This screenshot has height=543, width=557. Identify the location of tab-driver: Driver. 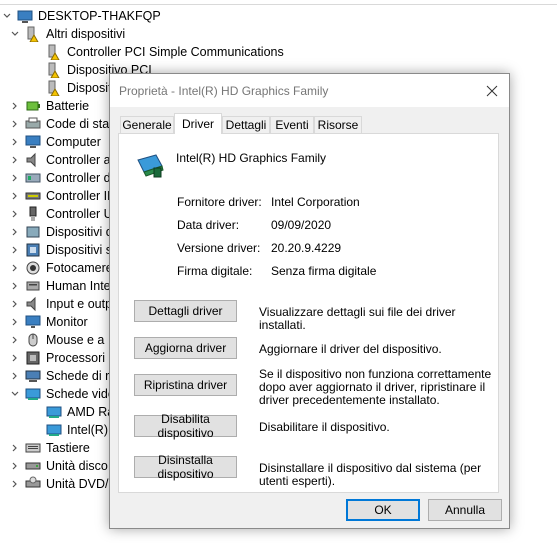
(198, 123).